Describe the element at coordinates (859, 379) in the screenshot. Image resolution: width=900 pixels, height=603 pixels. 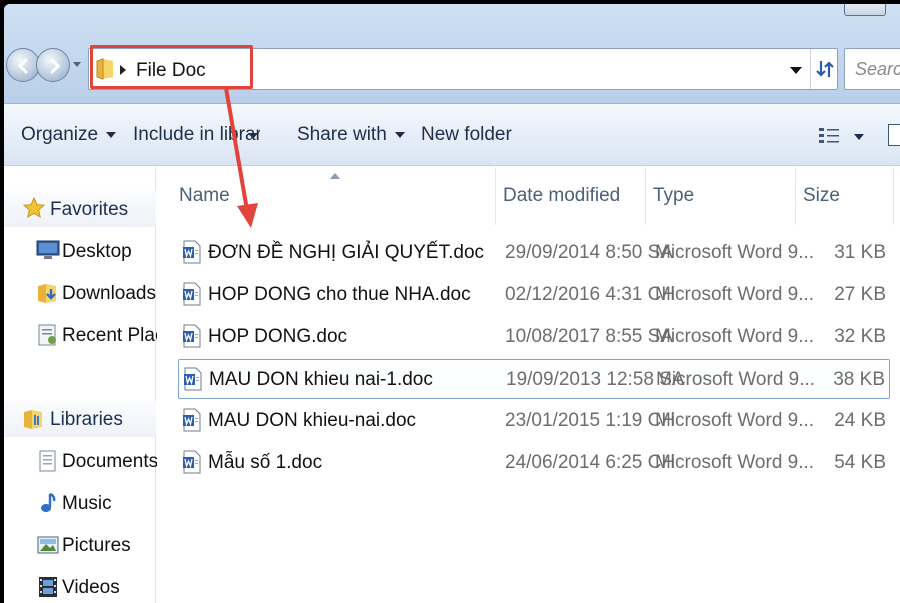
I see `file-size: 38 KB` at that location.